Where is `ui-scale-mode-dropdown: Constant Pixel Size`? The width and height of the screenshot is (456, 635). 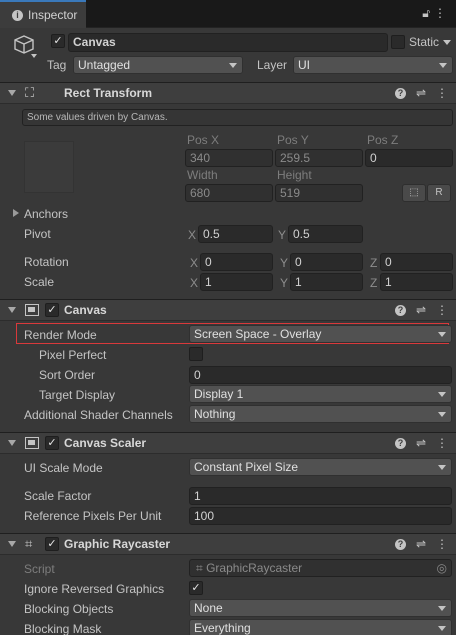 ui-scale-mode-dropdown: Constant Pixel Size is located at coordinates (320, 467).